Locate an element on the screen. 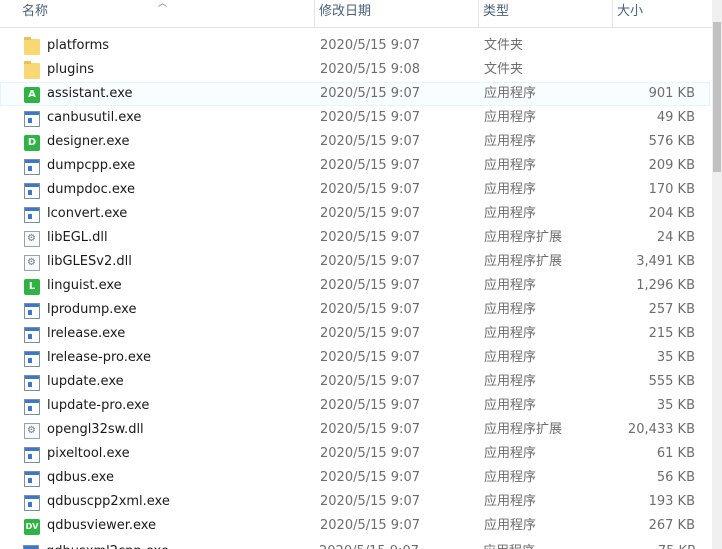 This screenshot has width=722, height=549. qdbusviewer-app-icon: DV is located at coordinates (32, 527).